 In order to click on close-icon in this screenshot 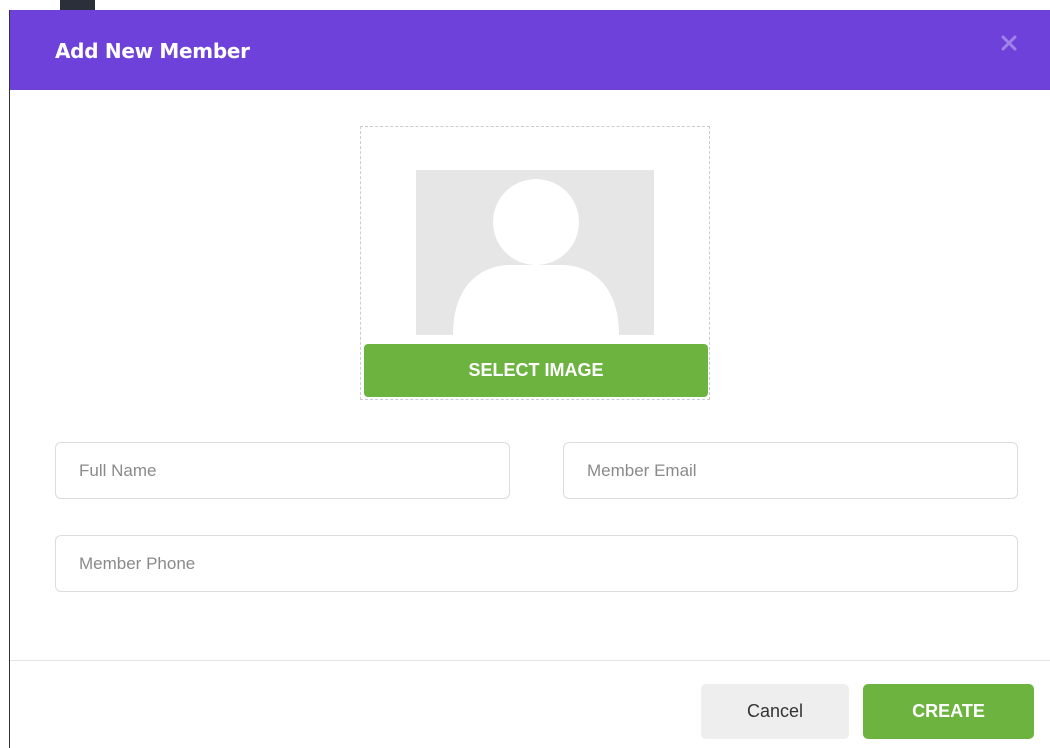, I will do `click(1009, 43)`.